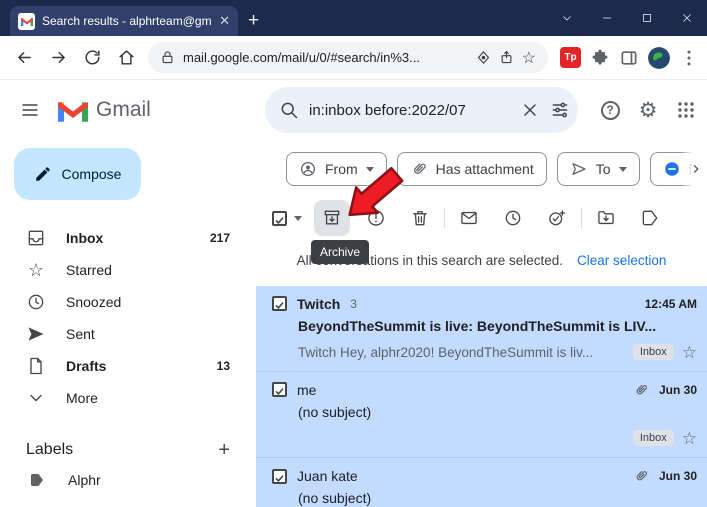  What do you see at coordinates (629, 58) in the screenshot?
I see `side-panel-icon` at bounding box center [629, 58].